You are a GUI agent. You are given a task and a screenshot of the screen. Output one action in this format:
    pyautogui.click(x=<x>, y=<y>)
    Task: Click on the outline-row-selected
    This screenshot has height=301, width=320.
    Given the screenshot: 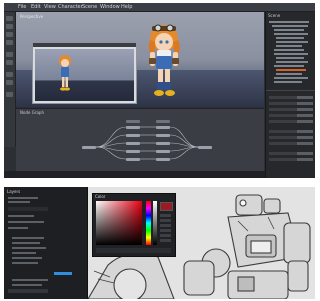 What is the action you would take?
    pyautogui.click(x=291, y=70)
    